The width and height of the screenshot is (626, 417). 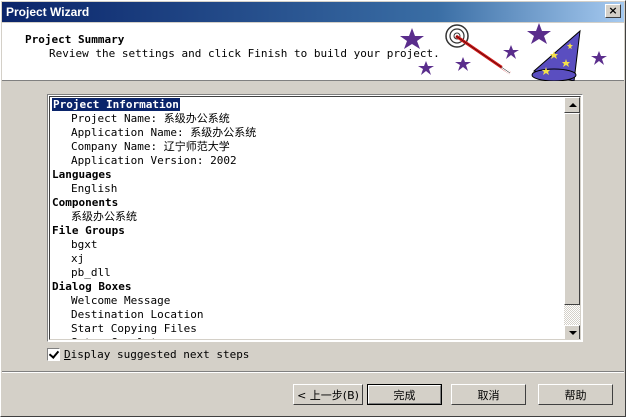 What do you see at coordinates (48, 12) in the screenshot?
I see `window-title: Project Wizard` at bounding box center [48, 12].